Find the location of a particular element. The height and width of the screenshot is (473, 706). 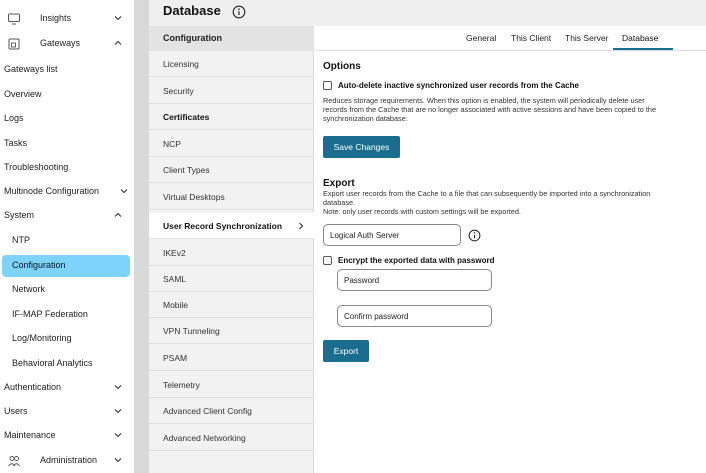

nav-item-logs: Logs is located at coordinates (67, 119).